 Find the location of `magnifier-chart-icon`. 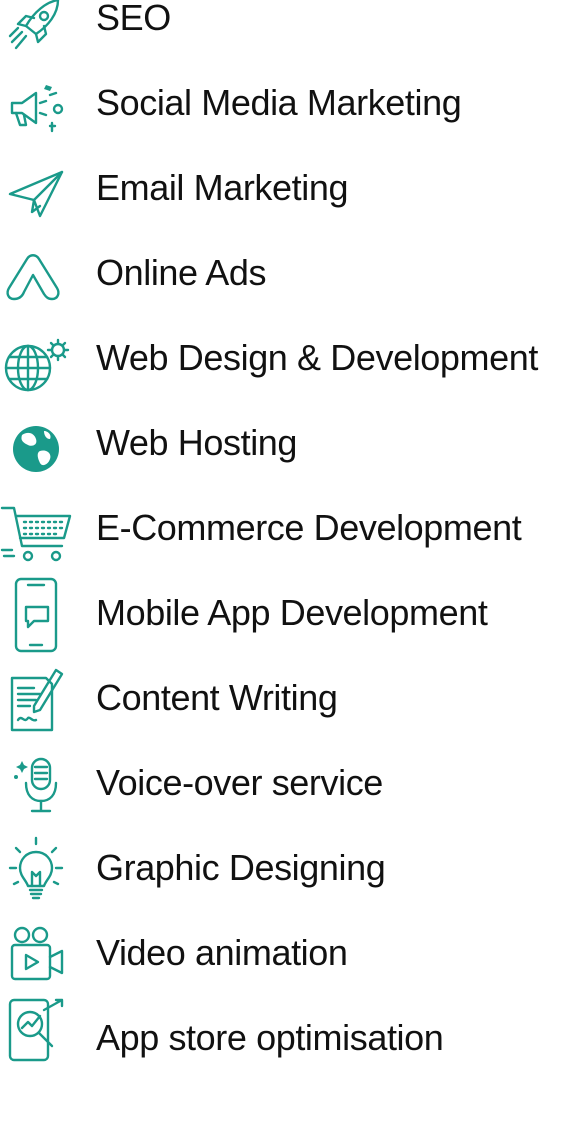

magnifier-chart-icon is located at coordinates (37, 1037).